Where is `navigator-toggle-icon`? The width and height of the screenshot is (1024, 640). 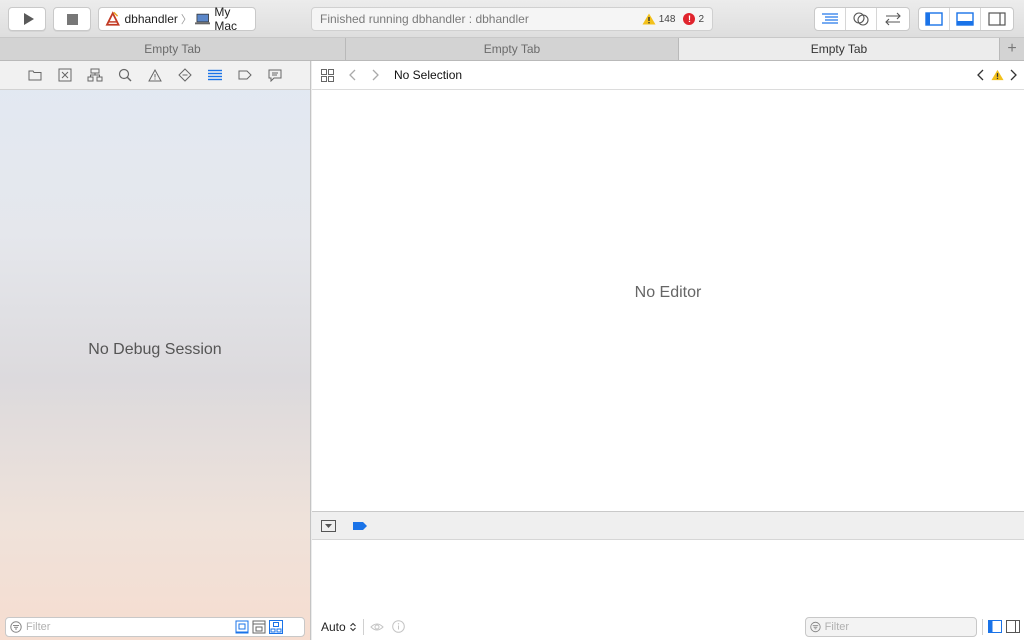
navigator-toggle-icon is located at coordinates (934, 19).